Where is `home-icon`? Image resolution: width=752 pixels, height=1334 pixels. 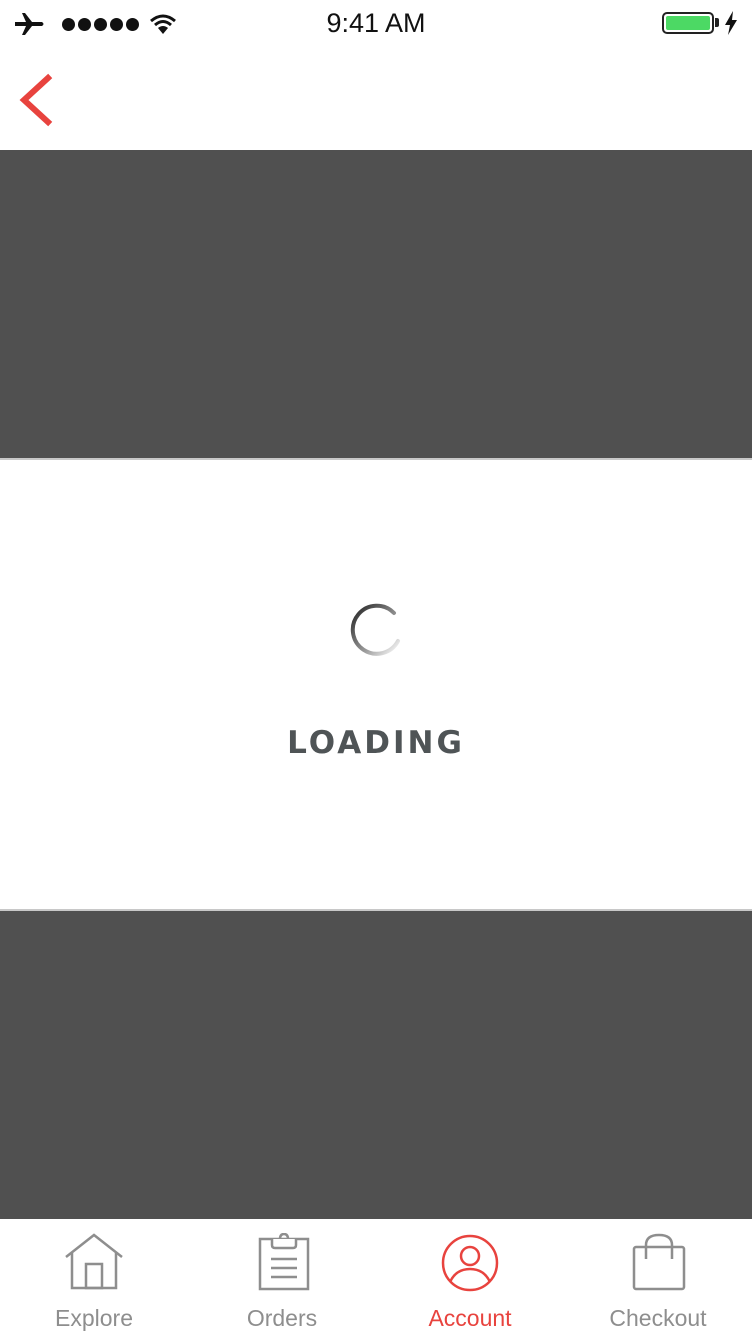 home-icon is located at coordinates (94, 1261).